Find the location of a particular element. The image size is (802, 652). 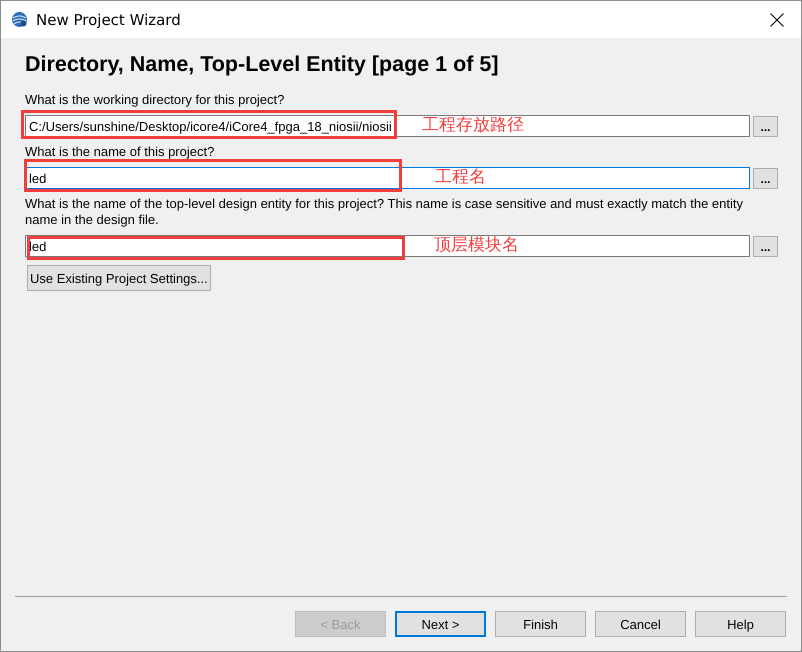

close-icon is located at coordinates (777, 19).